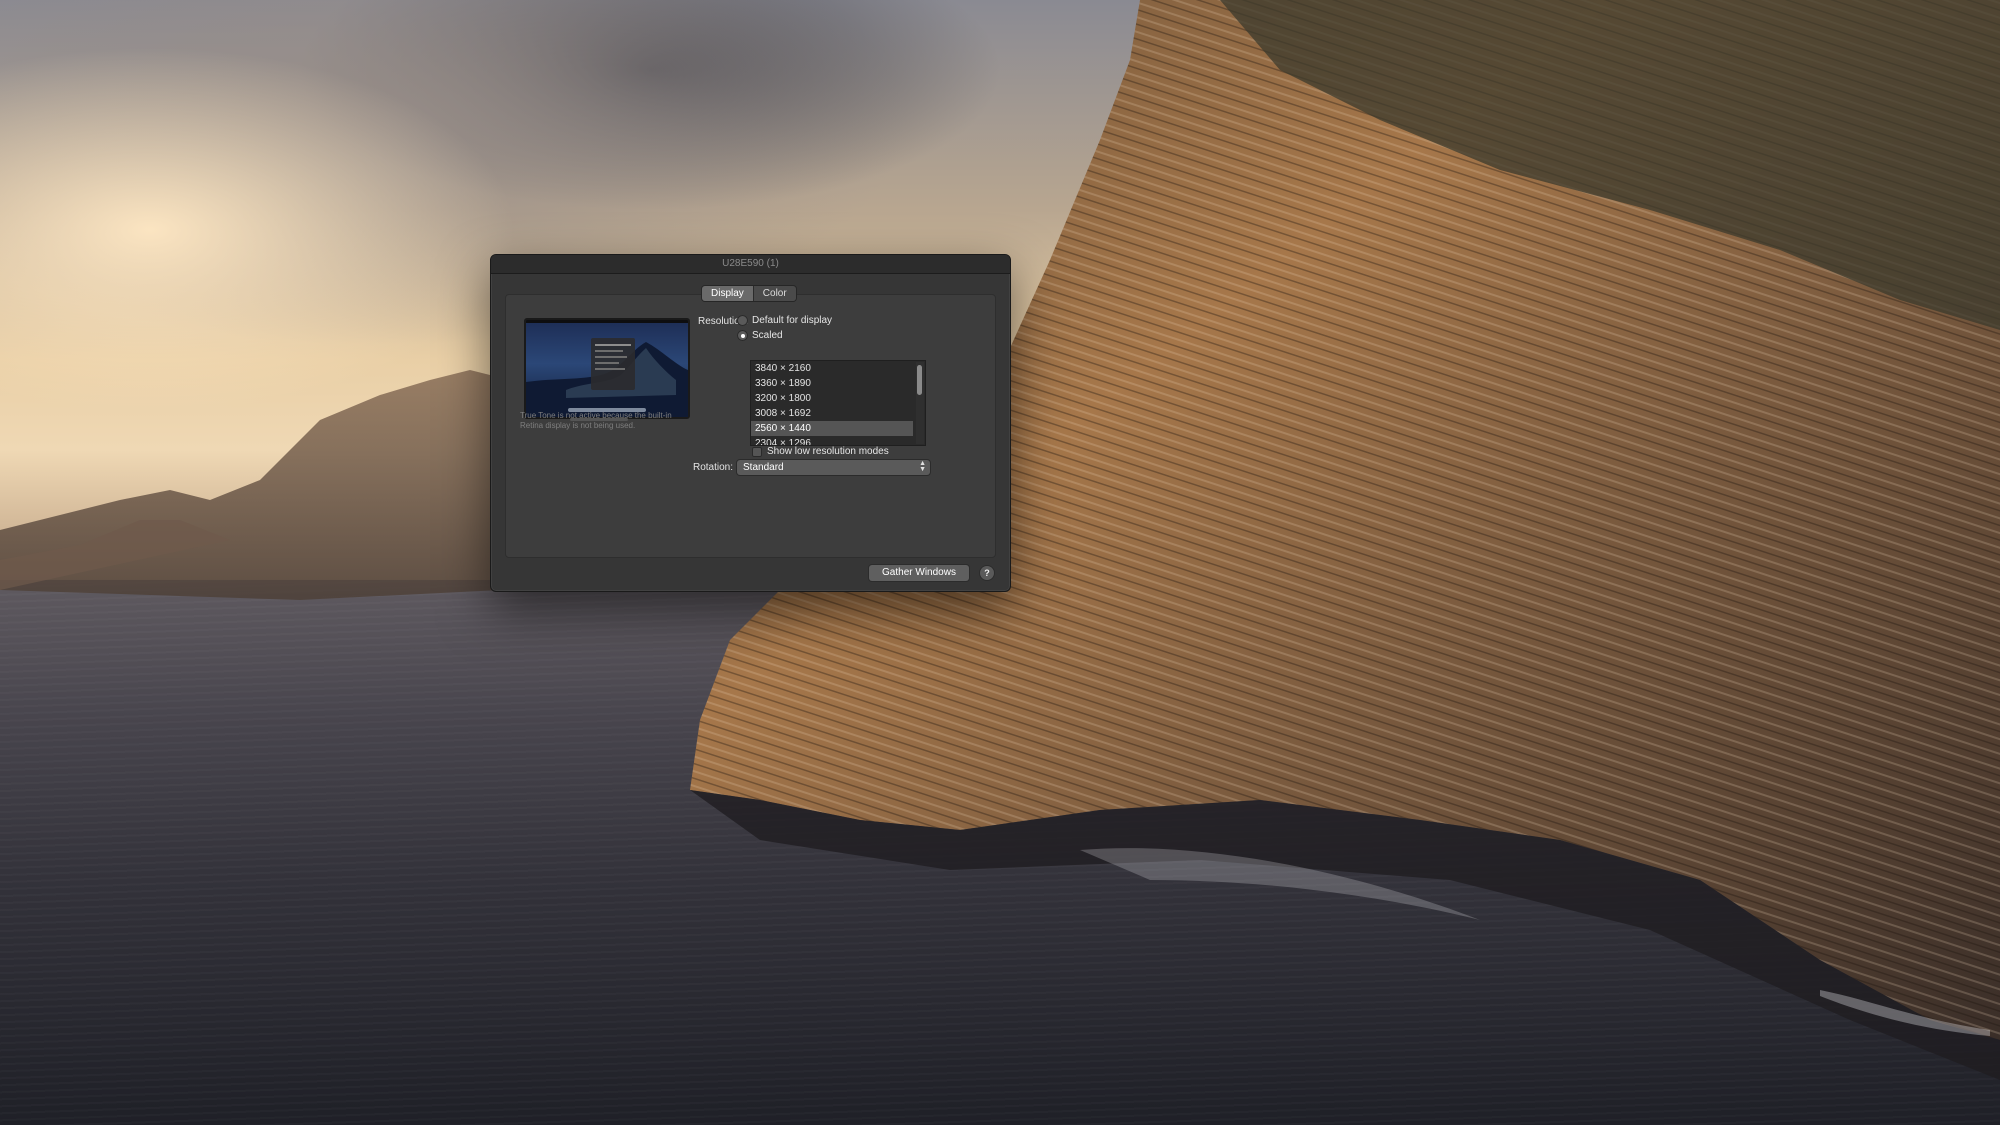 This screenshot has height=1125, width=2000. I want to click on radio-label: Scaled, so click(767, 335).